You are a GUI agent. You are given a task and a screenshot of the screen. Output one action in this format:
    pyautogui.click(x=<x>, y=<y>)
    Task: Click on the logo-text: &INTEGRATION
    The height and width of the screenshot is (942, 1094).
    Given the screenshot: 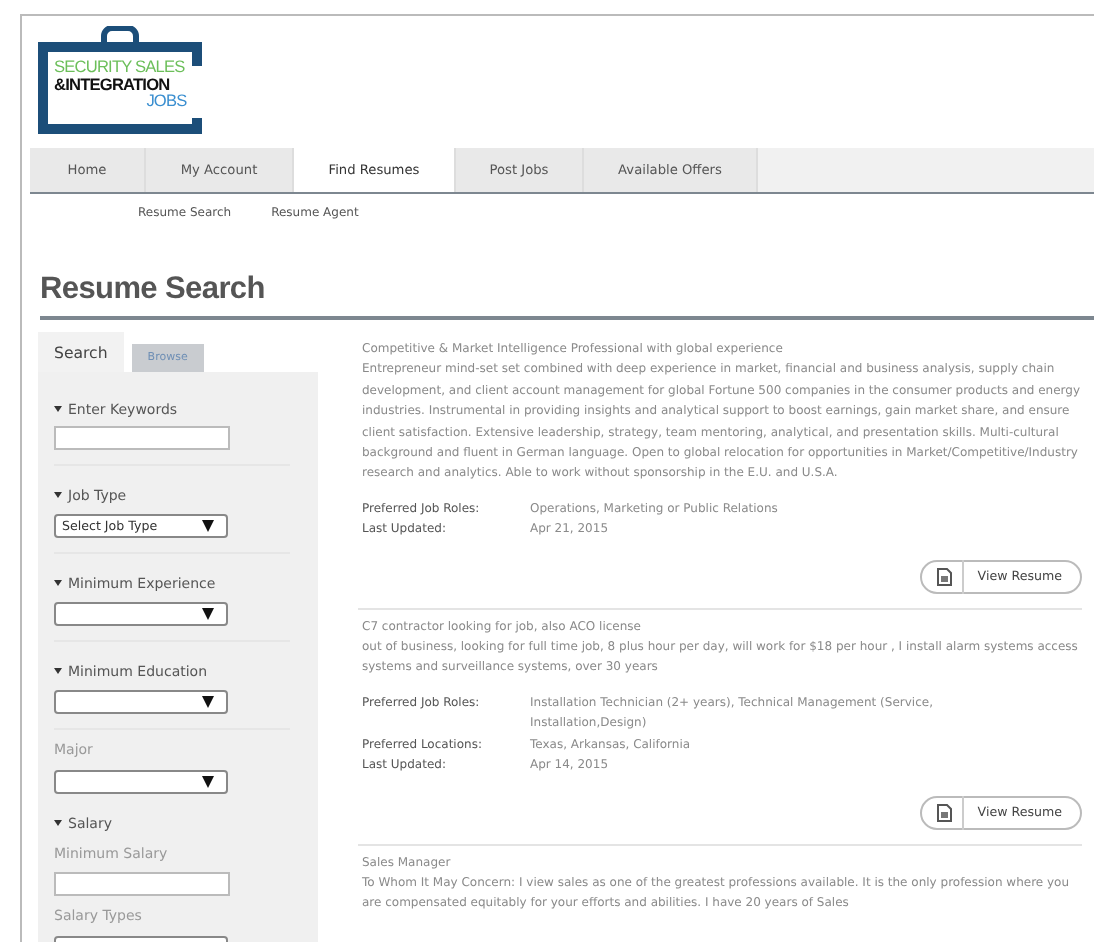 What is the action you would take?
    pyautogui.click(x=113, y=83)
    